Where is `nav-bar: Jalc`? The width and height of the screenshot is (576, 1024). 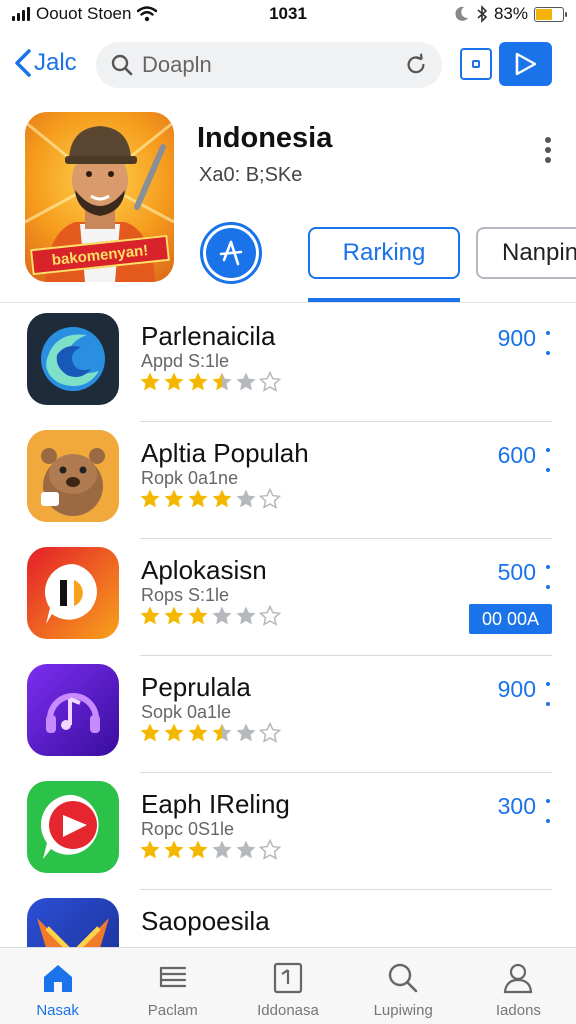
nav-bar: Jalc is located at coordinates (288, 66).